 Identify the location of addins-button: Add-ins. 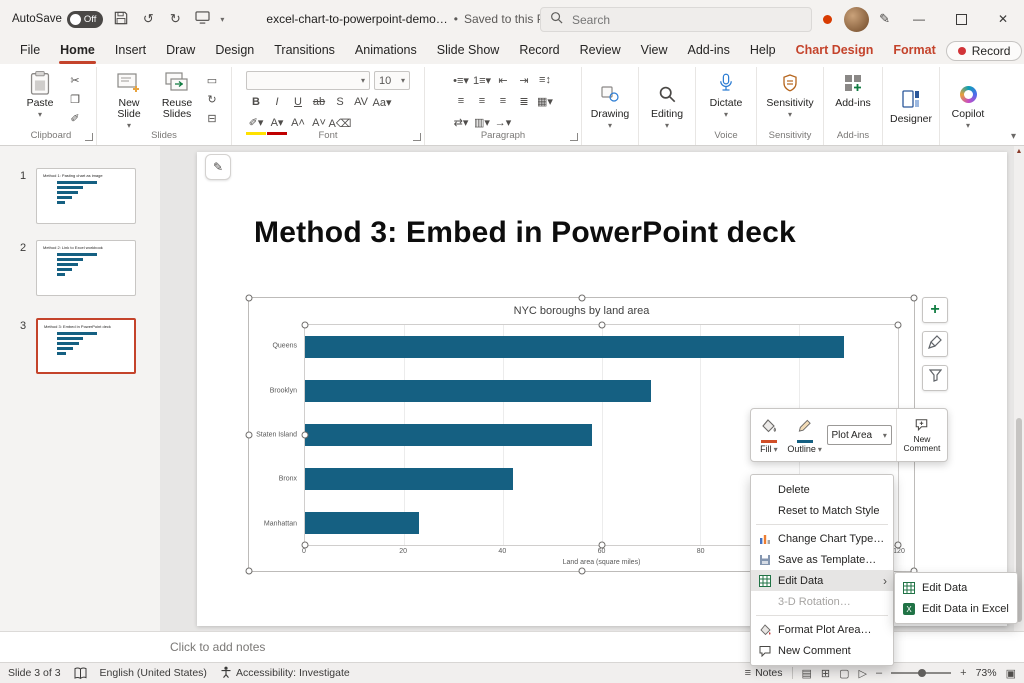
(853, 88).